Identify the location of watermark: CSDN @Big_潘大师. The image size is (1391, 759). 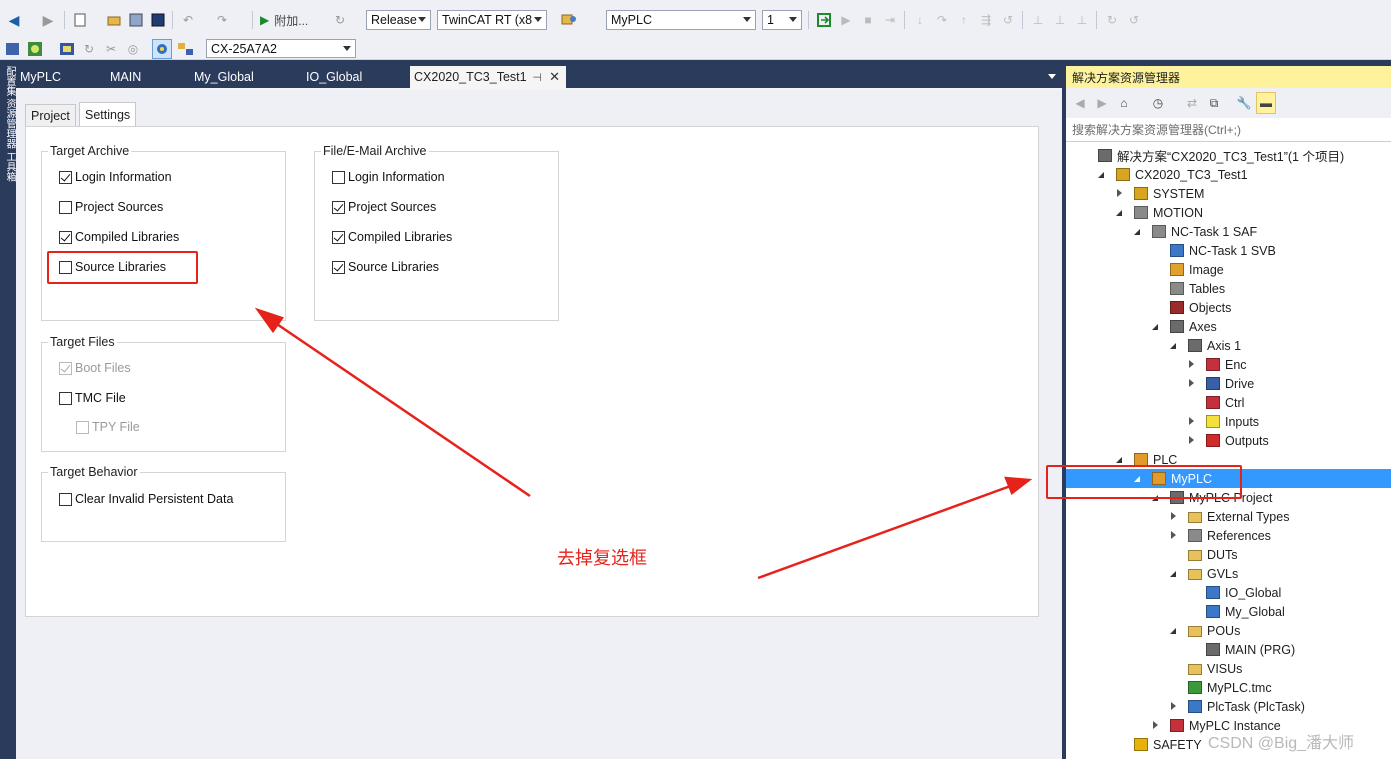
(1281, 743).